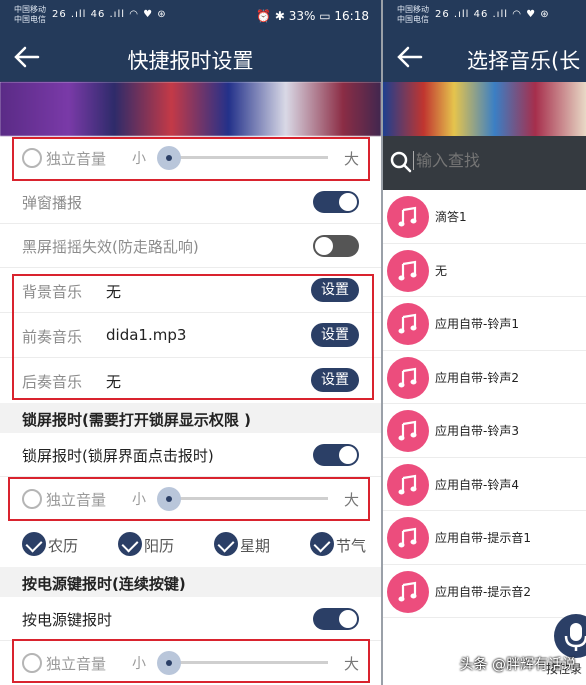 The width and height of the screenshot is (586, 685). I want to click on carrier-1: 中国移动, so click(30, 9).